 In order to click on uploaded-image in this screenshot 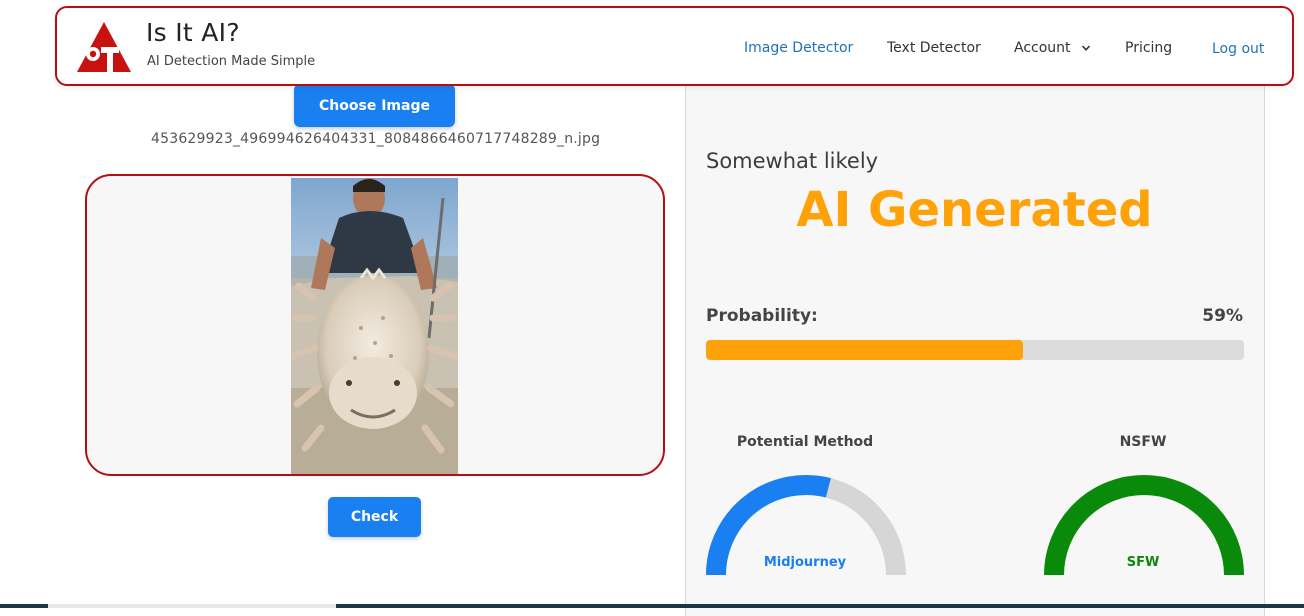, I will do `click(374, 326)`.